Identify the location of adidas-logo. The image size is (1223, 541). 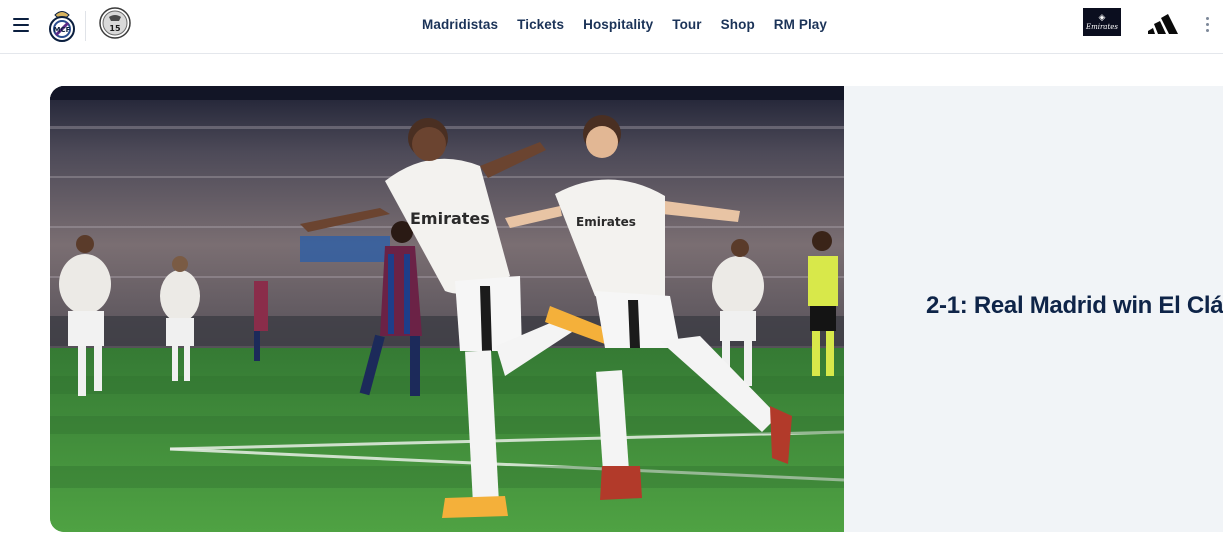
(1167, 24).